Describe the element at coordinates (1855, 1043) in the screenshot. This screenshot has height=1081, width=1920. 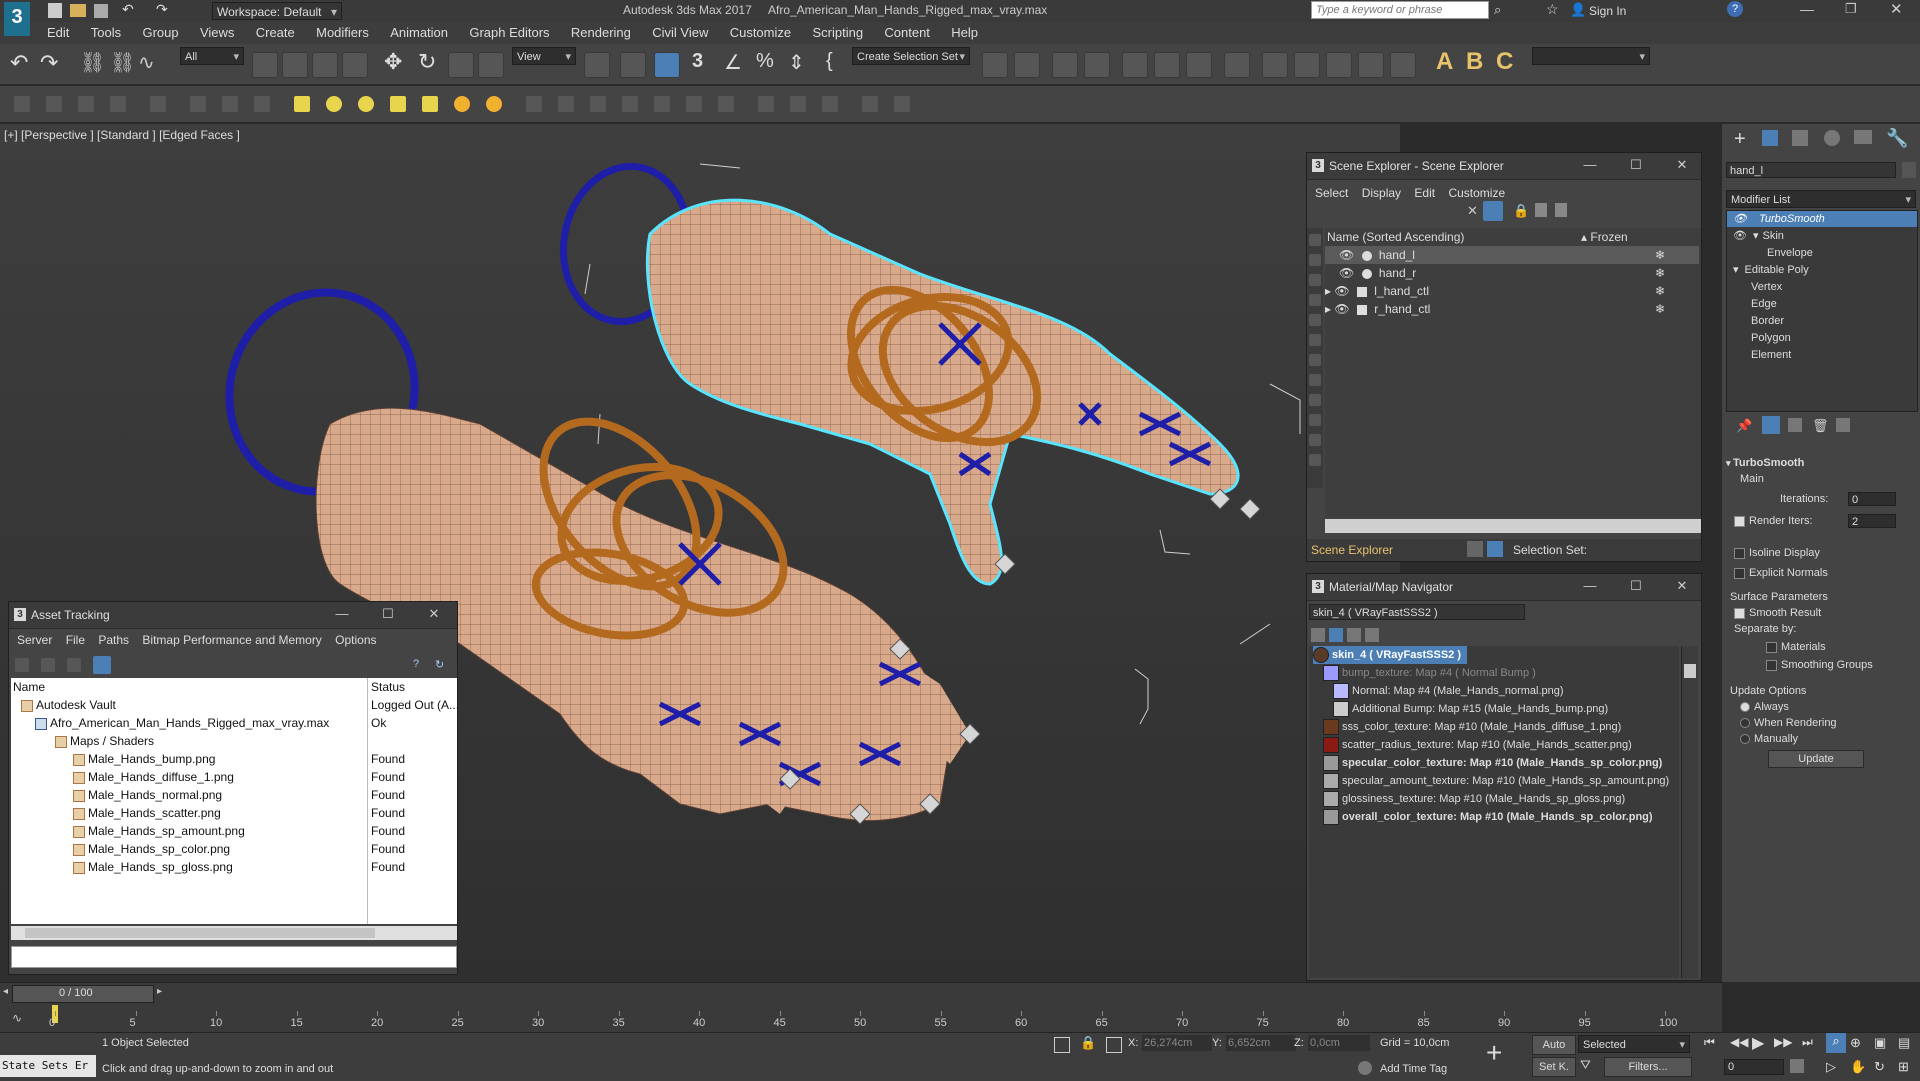
I see `zoom-all-icon: ⊕` at that location.